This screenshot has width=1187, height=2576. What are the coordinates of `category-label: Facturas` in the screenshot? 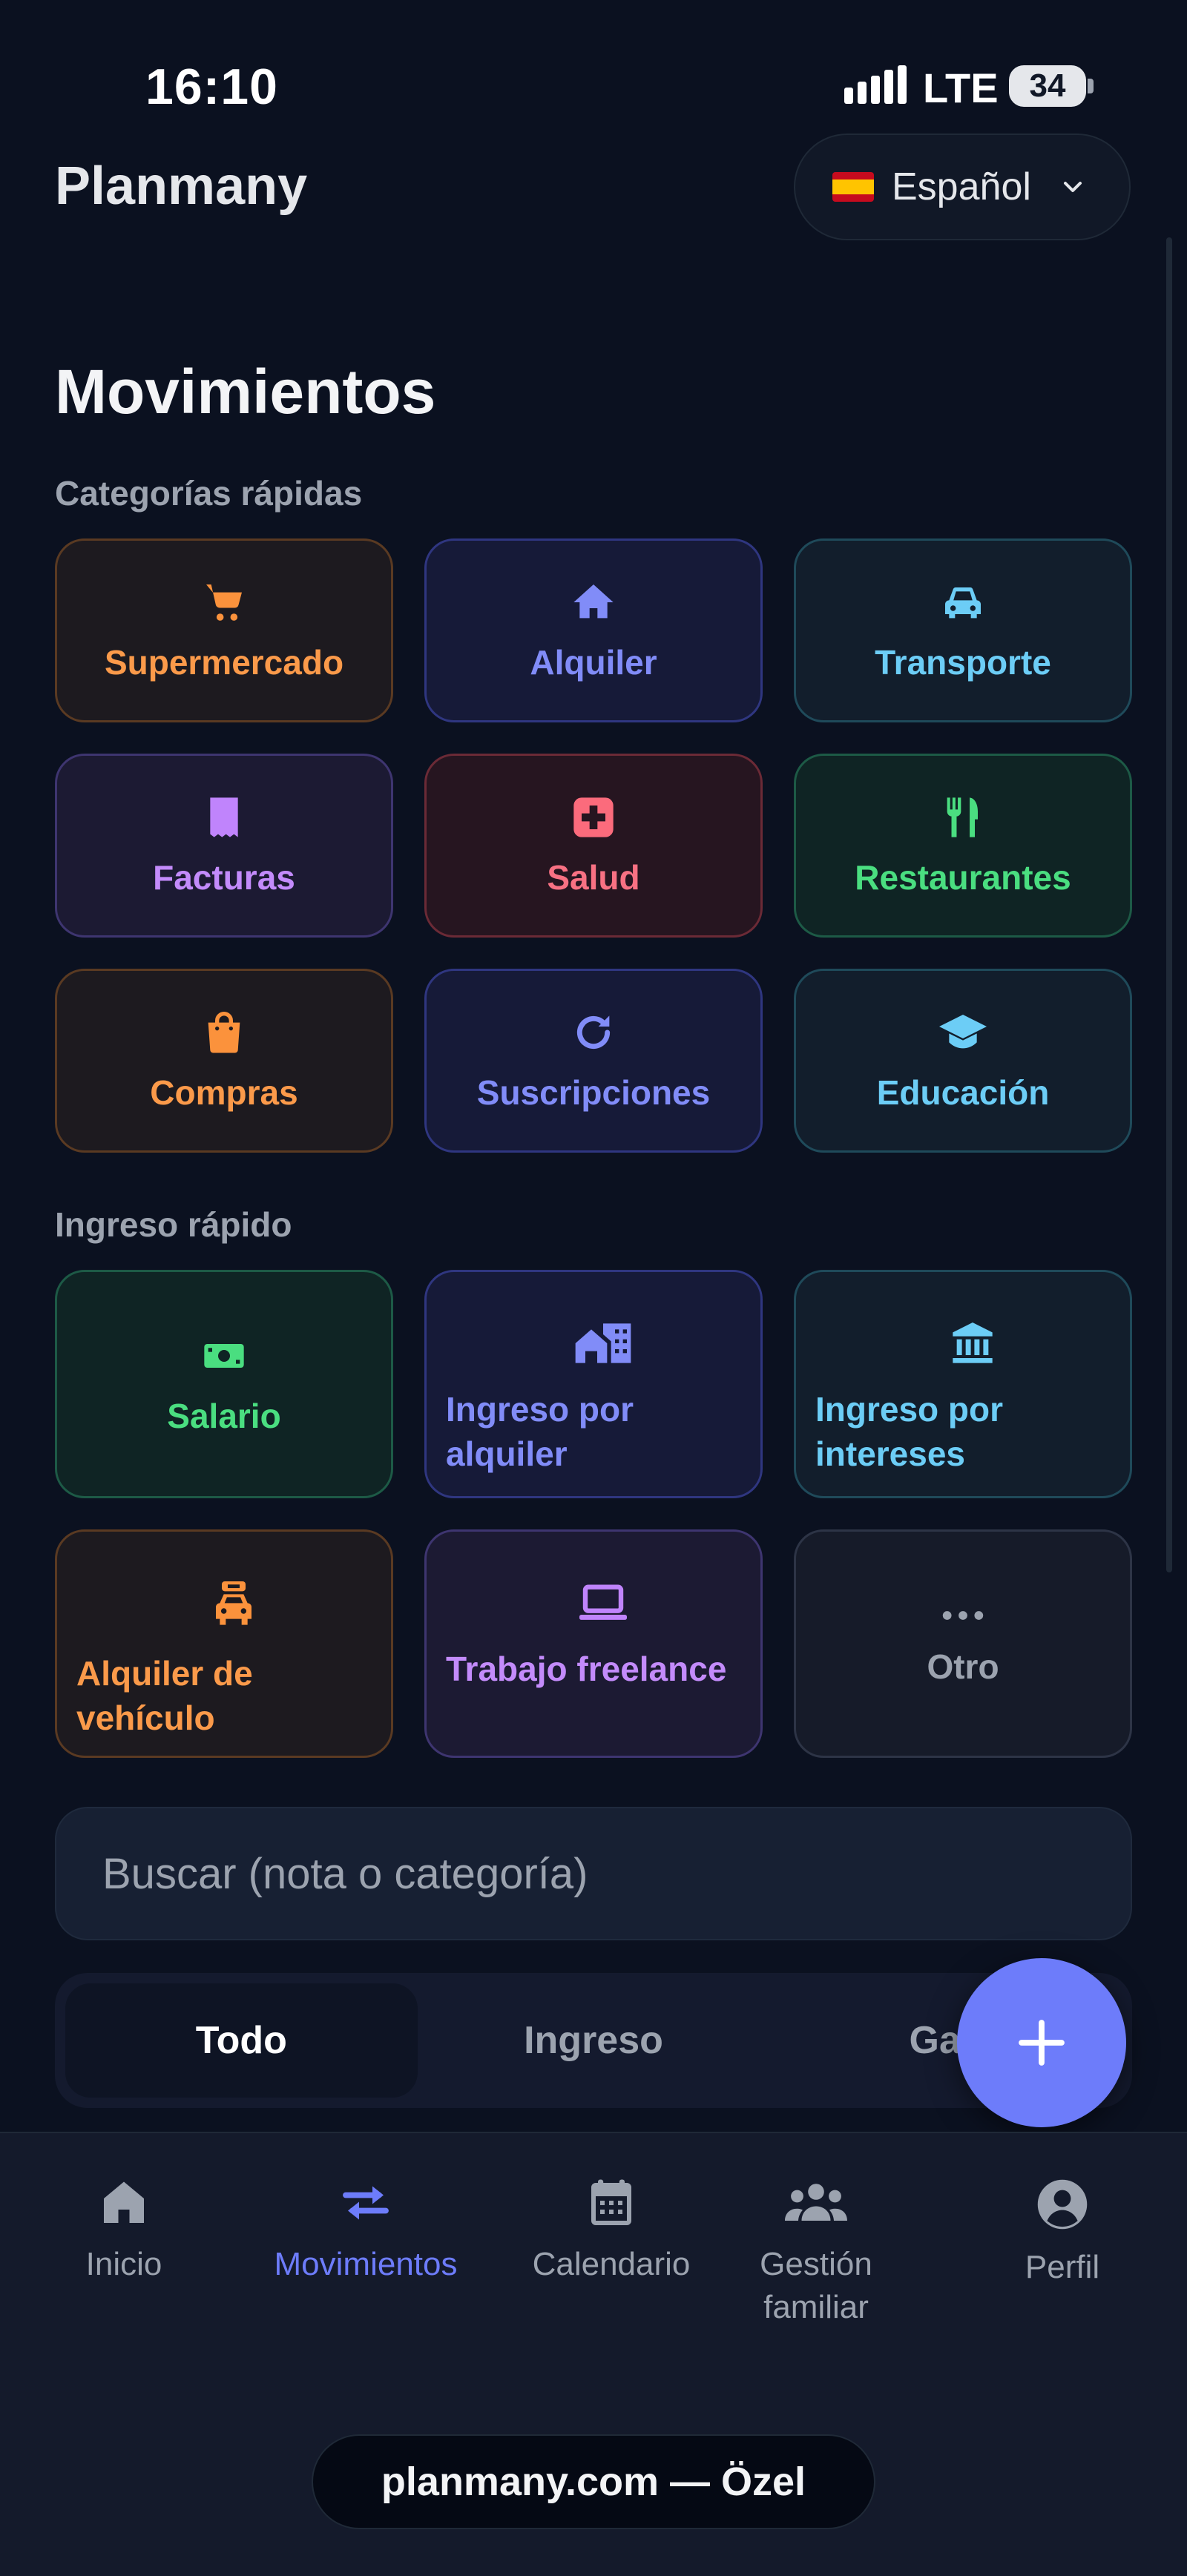 It's located at (224, 878).